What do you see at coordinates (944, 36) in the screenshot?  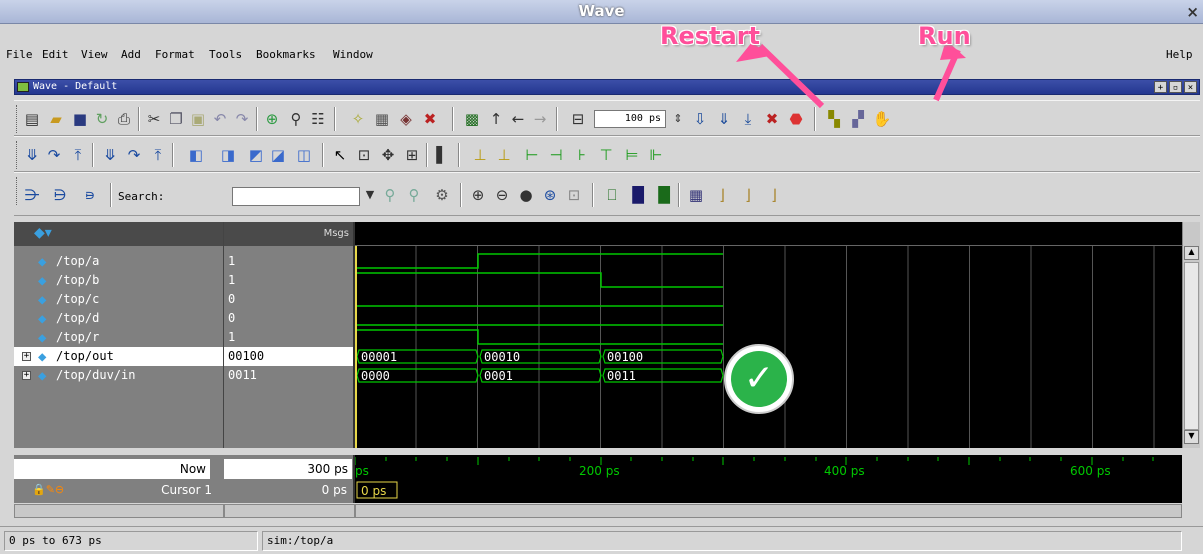 I see `run-annotation: Run` at bounding box center [944, 36].